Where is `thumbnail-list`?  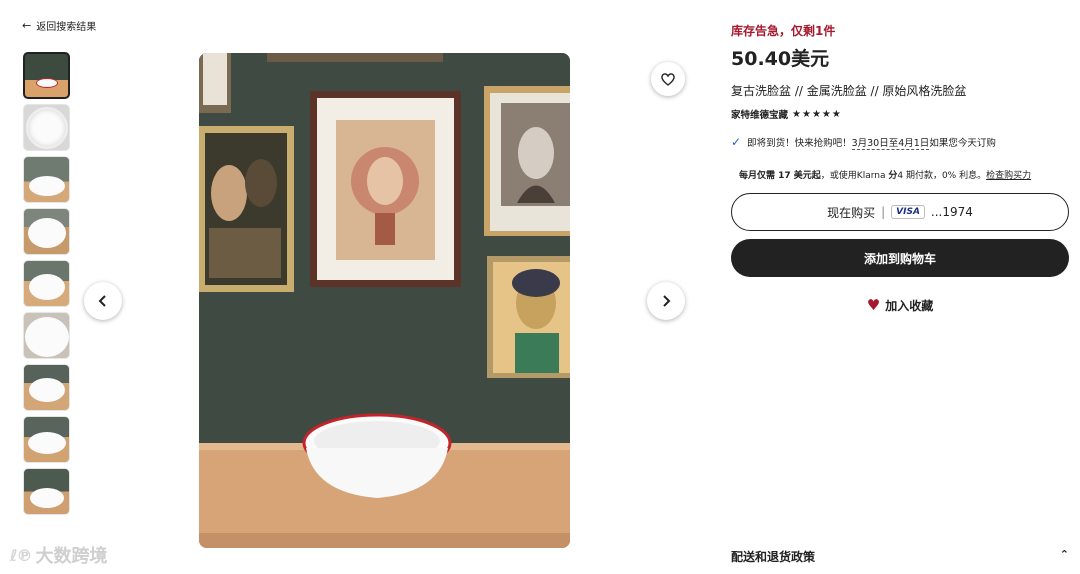
thumbnail-list is located at coordinates (47, 286).